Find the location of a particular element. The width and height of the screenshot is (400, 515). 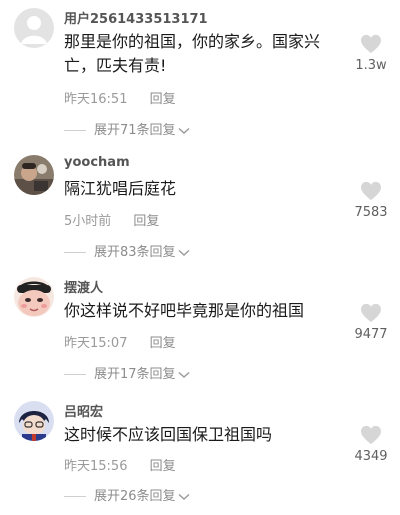

photo-avatar-icon is located at coordinates (34, 175).